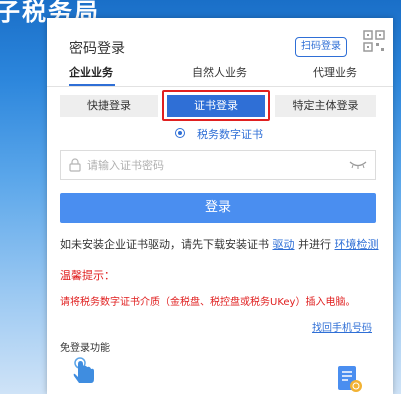  Describe the element at coordinates (180, 133) in the screenshot. I see `radio-selected-icon` at that location.